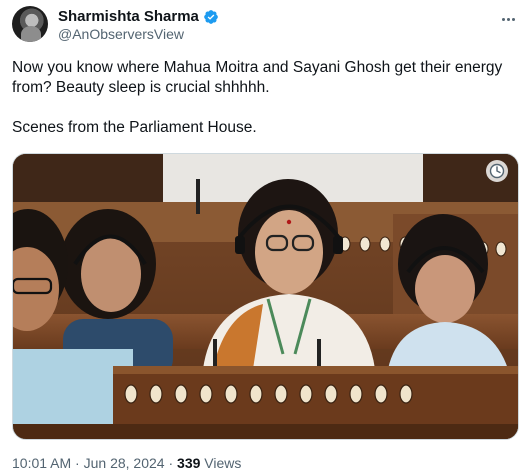  I want to click on avatar, so click(30, 24).